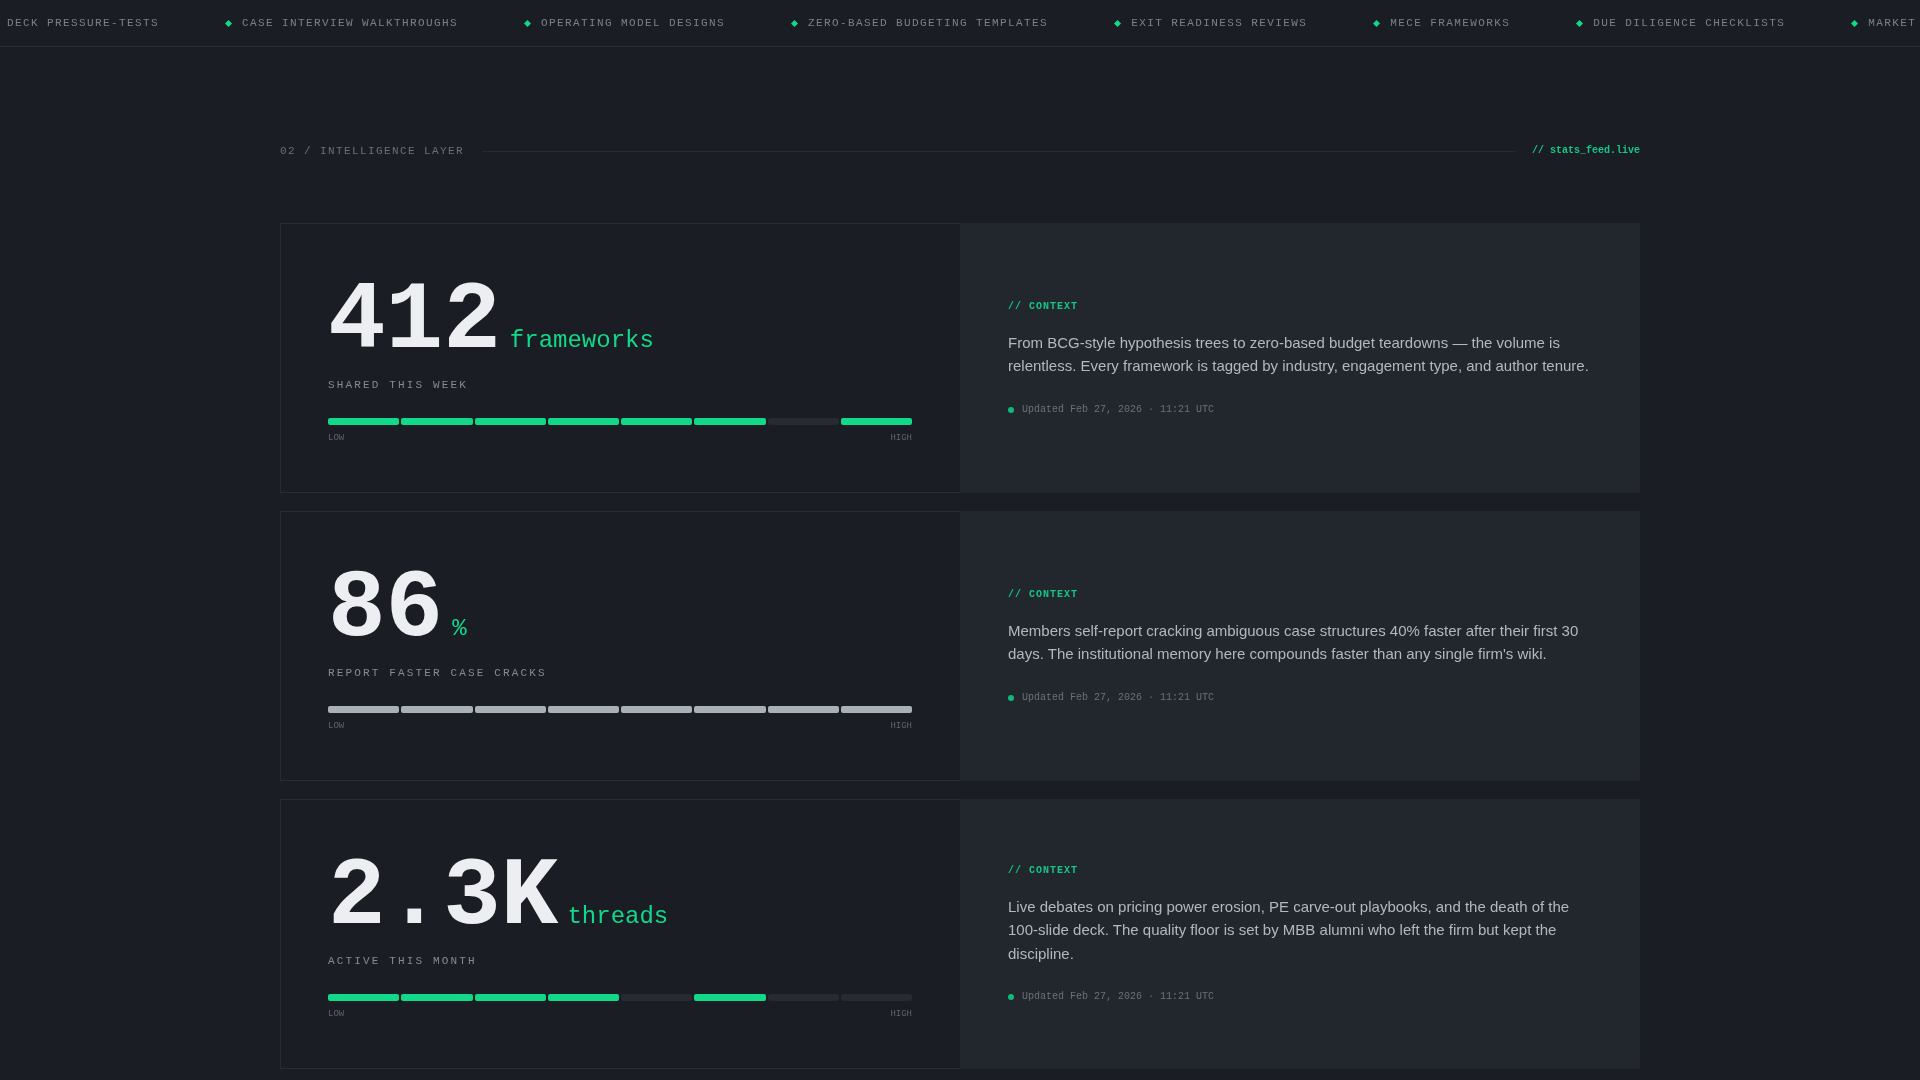 This screenshot has width=1920, height=1080. I want to click on stat-unit: threads, so click(618, 916).